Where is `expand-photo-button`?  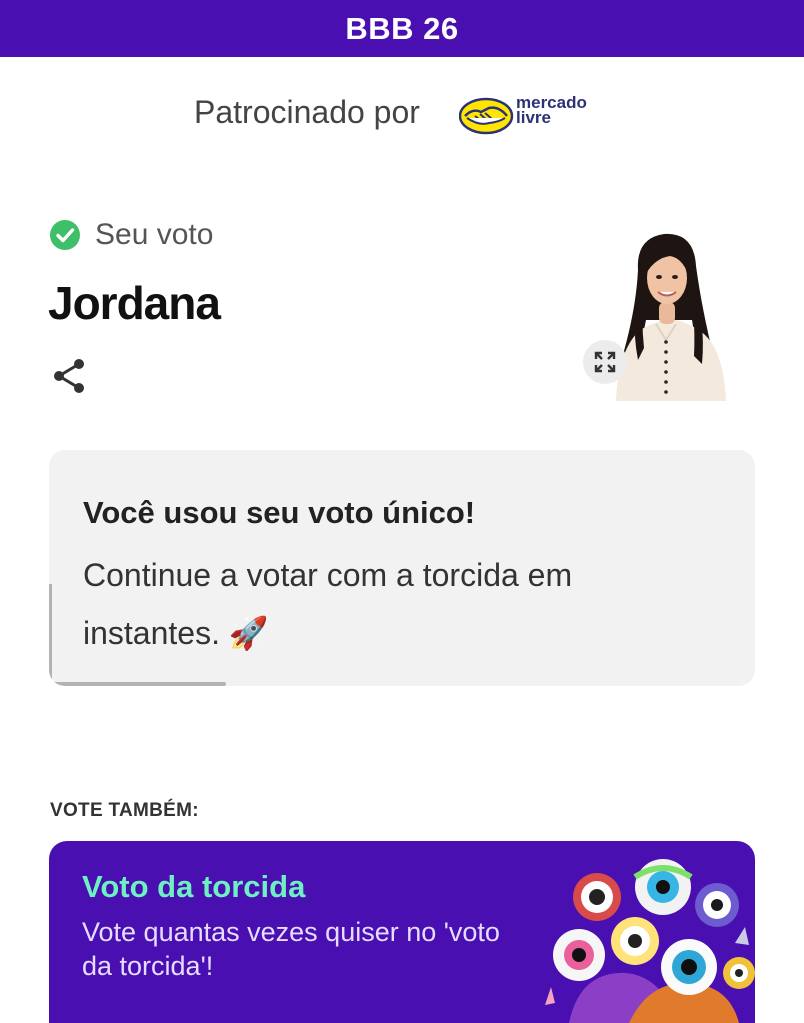 expand-photo-button is located at coordinates (605, 362).